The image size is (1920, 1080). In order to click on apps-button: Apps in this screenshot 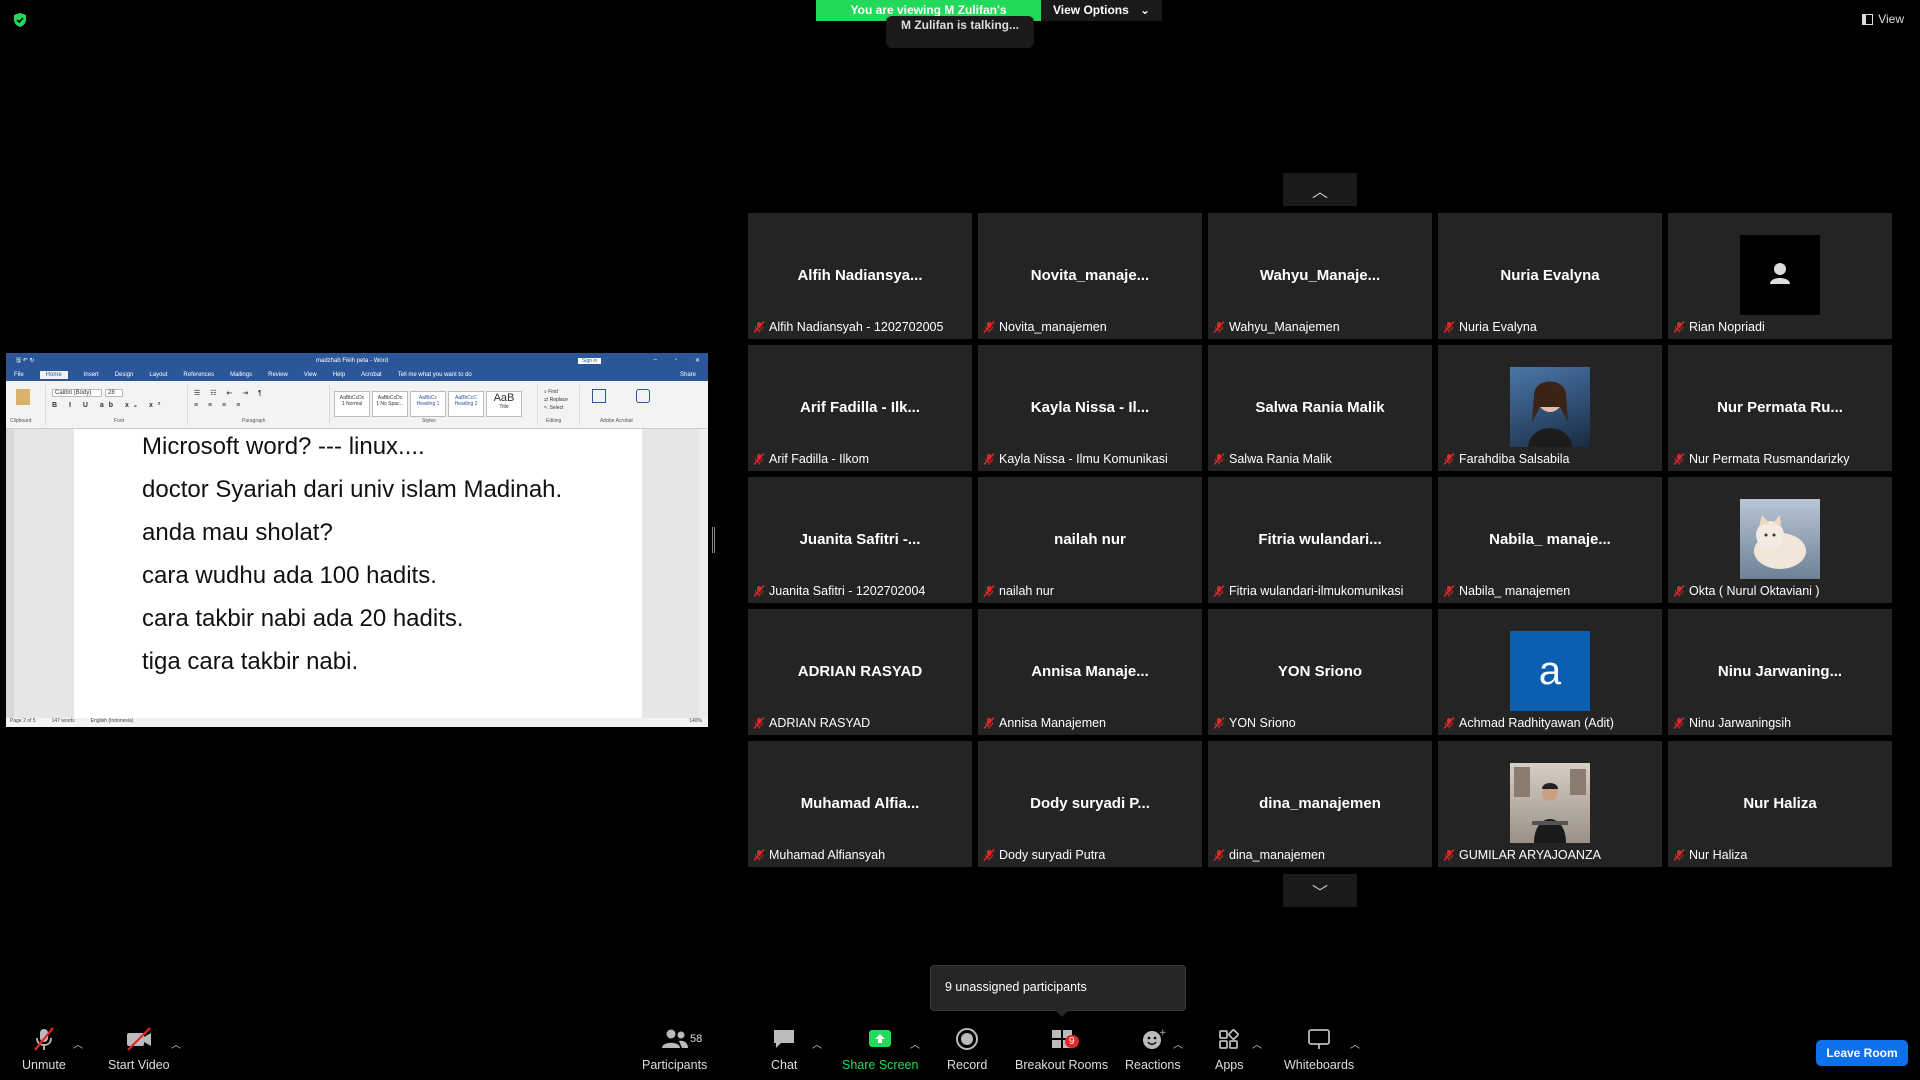, I will do `click(1229, 1049)`.